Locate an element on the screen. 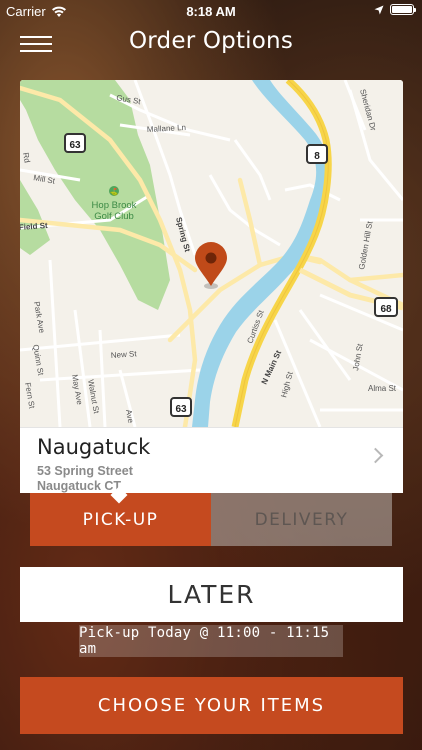  location-city: Naugatuck CT is located at coordinates (79, 486).